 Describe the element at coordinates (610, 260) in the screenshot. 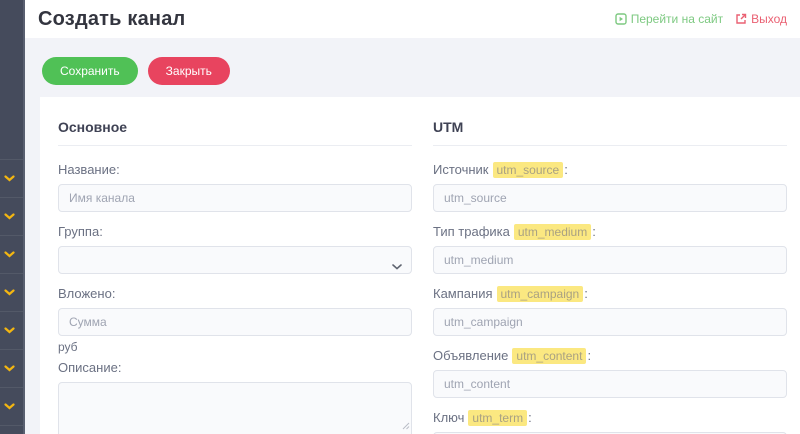

I see `utm-medium-input` at that location.